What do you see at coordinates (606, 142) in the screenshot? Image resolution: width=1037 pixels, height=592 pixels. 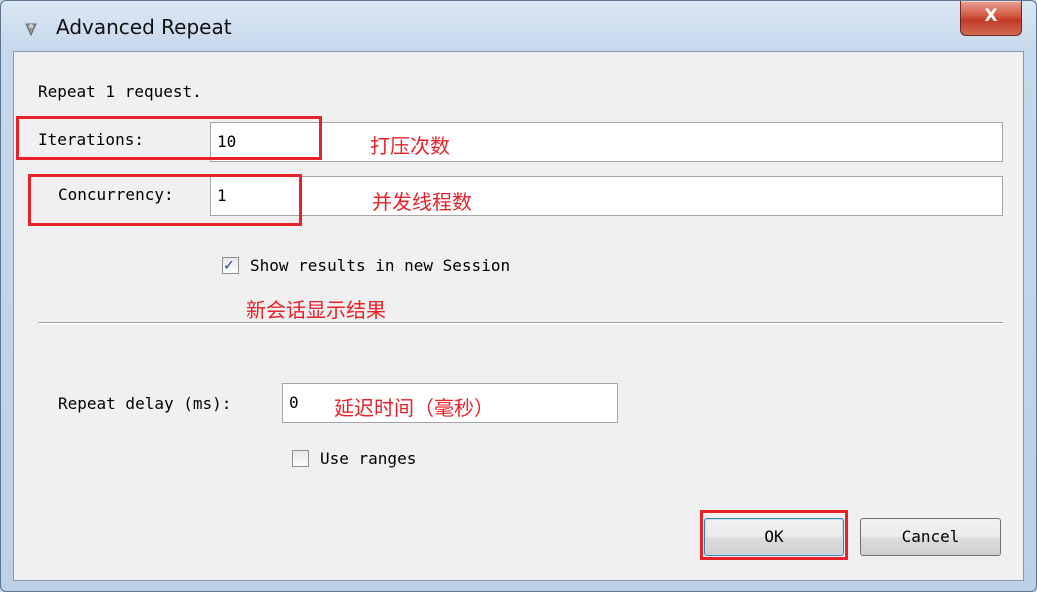 I see `iterations-input: 10` at bounding box center [606, 142].